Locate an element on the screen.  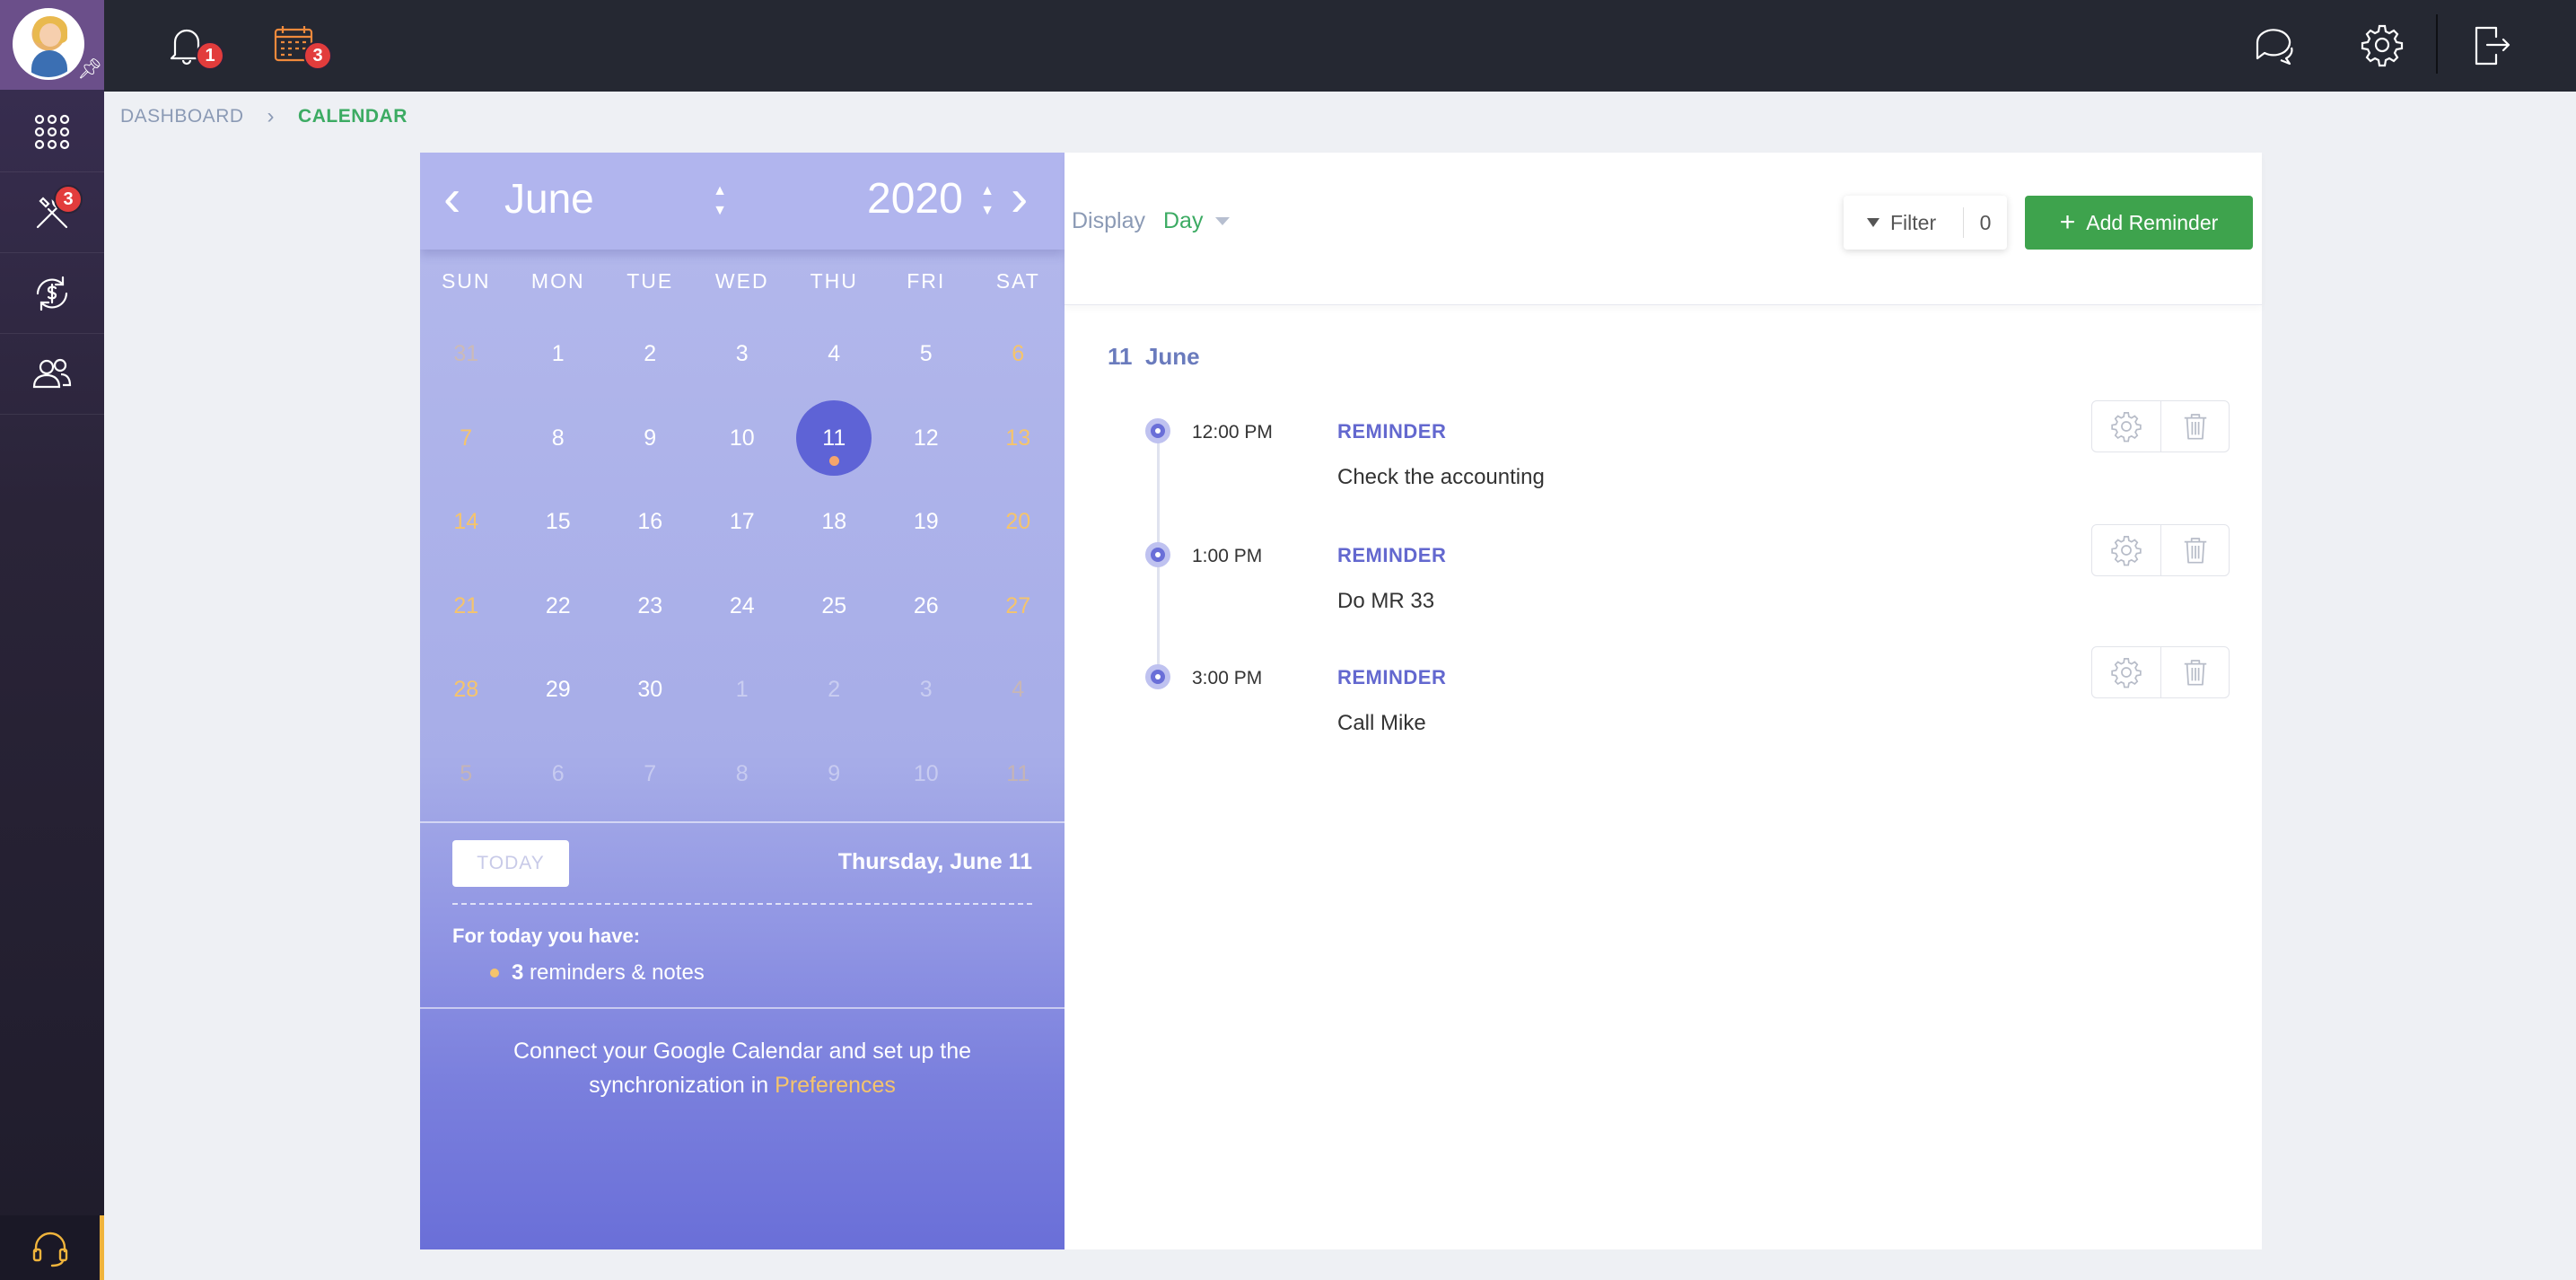
month-spinner-up-icon: ▲ is located at coordinates (720, 191).